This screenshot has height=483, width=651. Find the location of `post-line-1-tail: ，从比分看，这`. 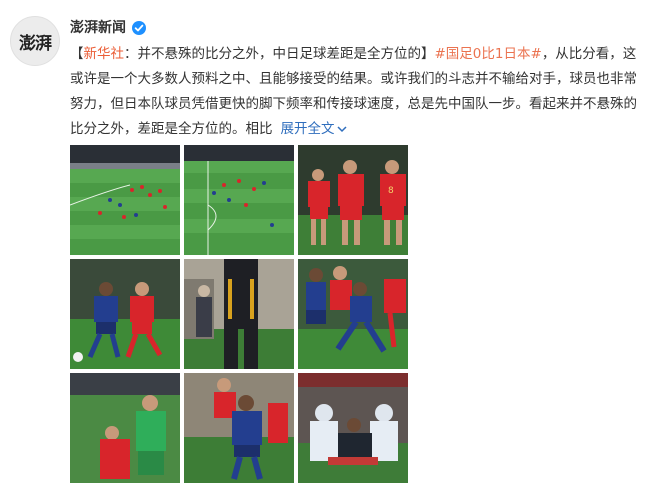

post-line-1-tail: ，从比分看，这 is located at coordinates (589, 54).